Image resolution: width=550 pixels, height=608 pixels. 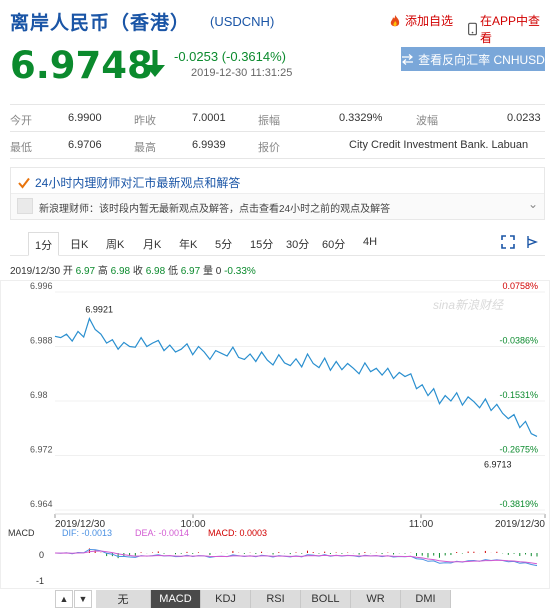 I want to click on open-label: 开, so click(x=67, y=271).